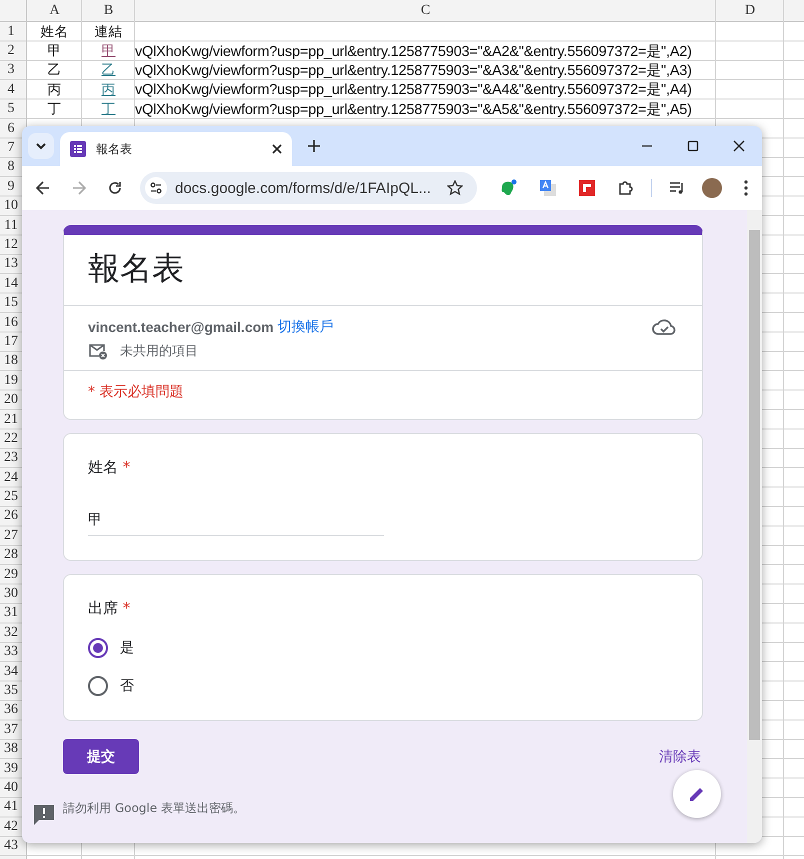 This screenshot has height=859, width=804. I want to click on reload-icon, so click(115, 188).